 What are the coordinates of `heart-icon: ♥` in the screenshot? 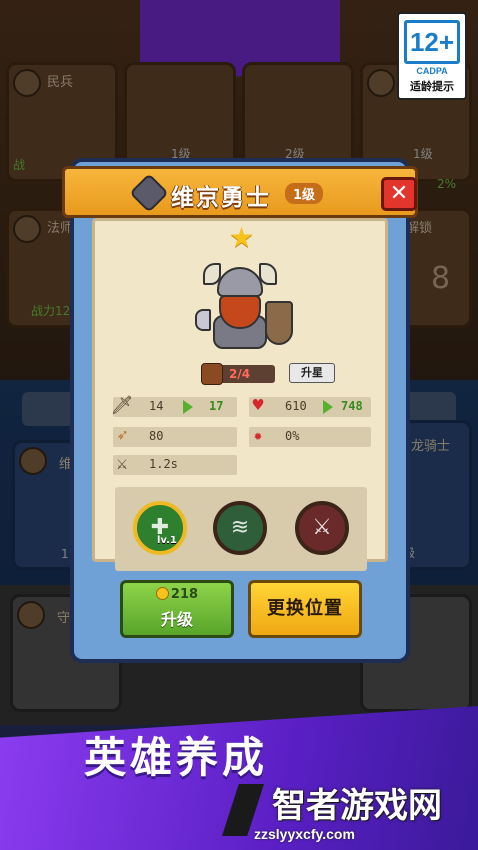 It's located at (258, 405).